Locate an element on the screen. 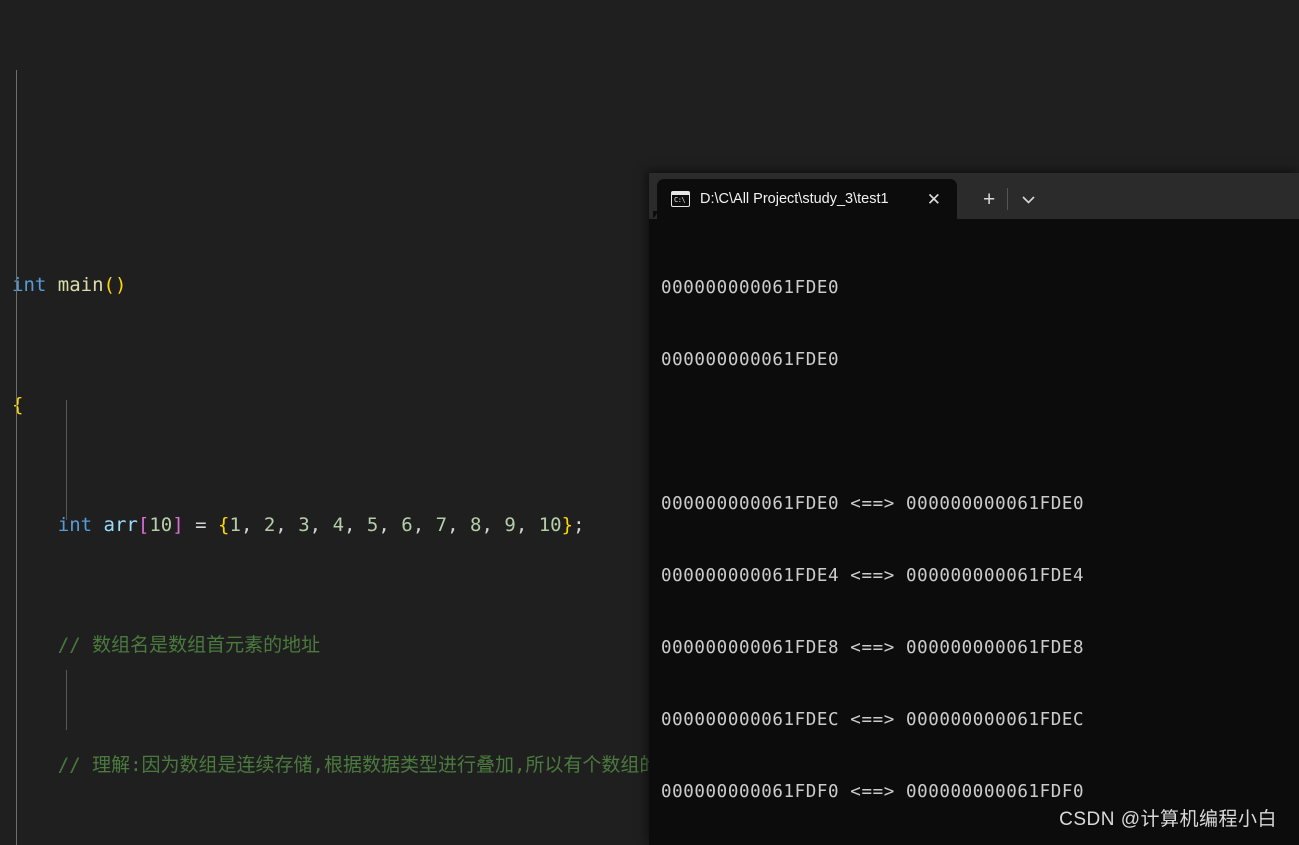 This screenshot has height=845, width=1299. terminal-line: 000000000061FDEC <==> 000000000061FDEC is located at coordinates (873, 720).